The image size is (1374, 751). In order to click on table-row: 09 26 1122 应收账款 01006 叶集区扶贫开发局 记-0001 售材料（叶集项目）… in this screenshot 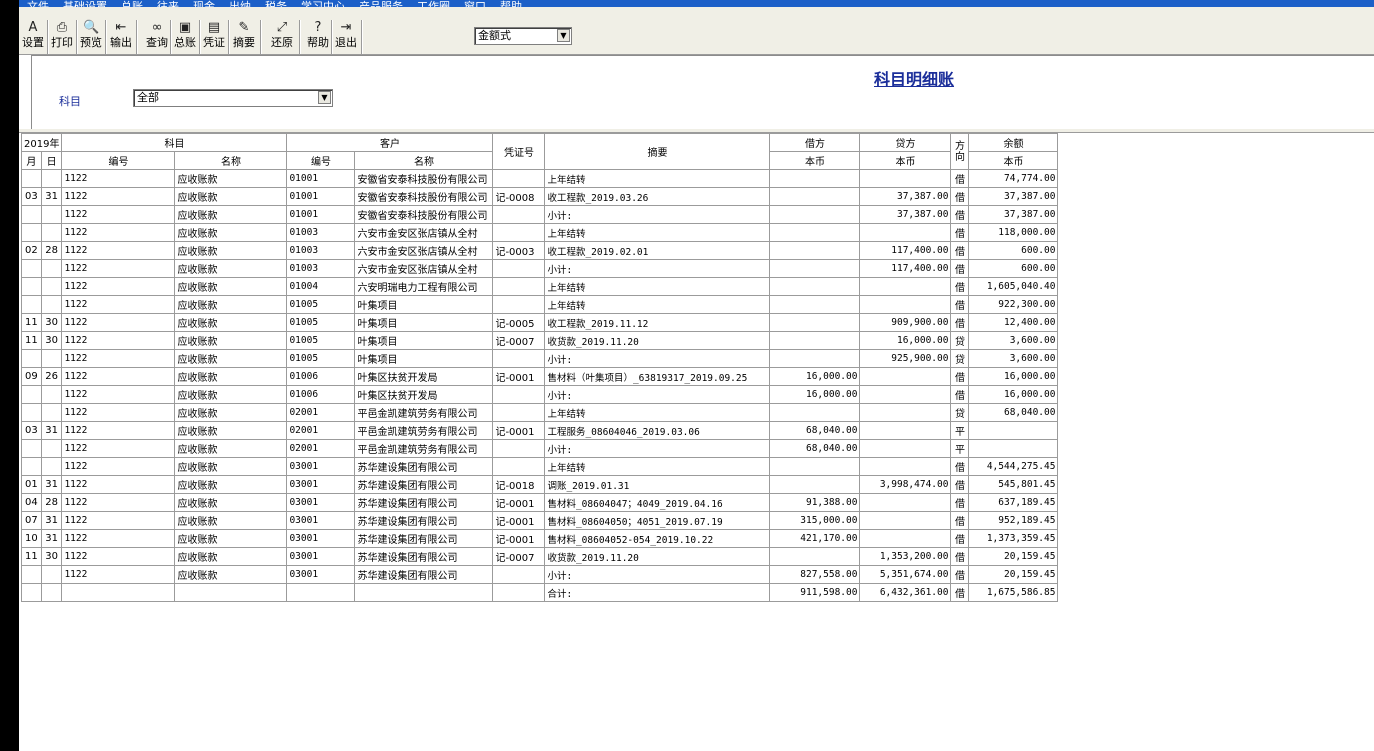, I will do `click(540, 376)`.